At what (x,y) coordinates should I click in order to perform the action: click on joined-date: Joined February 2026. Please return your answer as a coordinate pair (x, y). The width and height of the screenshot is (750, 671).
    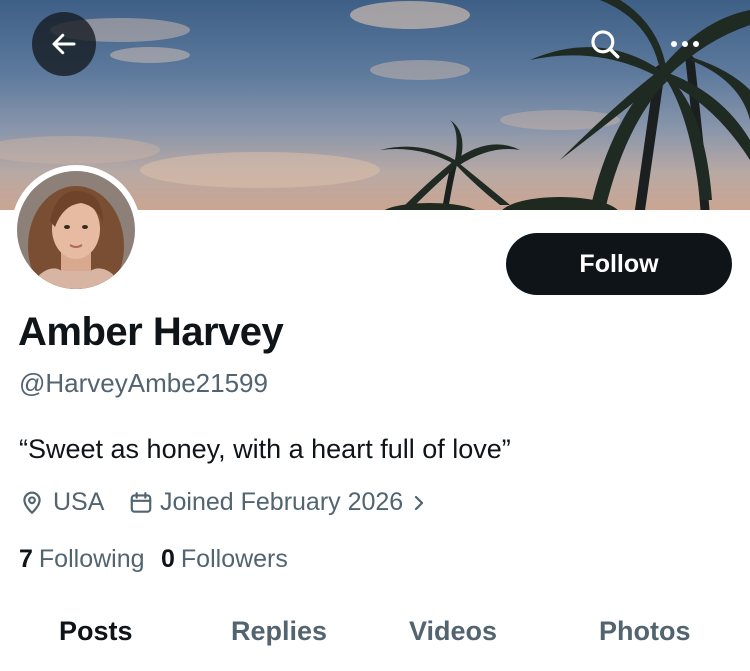
    Looking at the image, I should click on (277, 502).